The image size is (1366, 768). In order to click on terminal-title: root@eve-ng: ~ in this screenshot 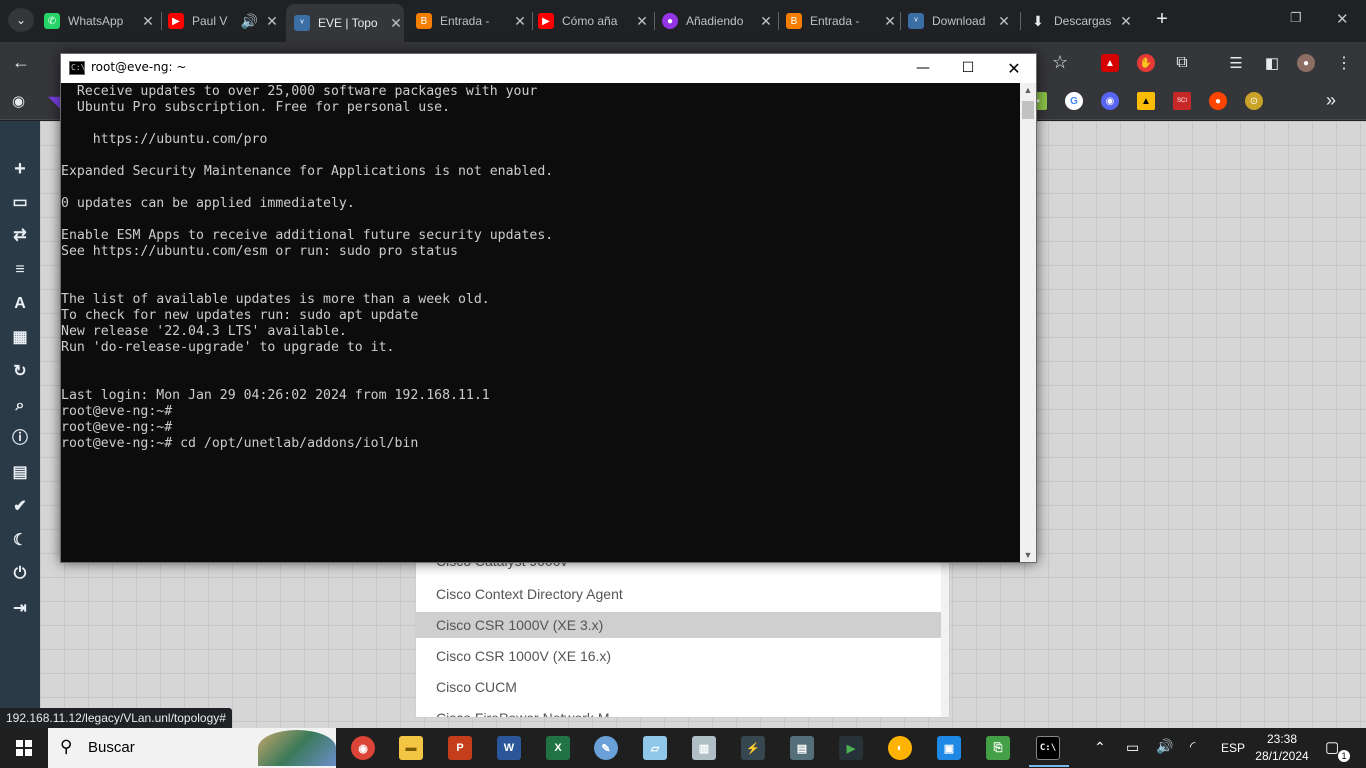, I will do `click(139, 67)`.